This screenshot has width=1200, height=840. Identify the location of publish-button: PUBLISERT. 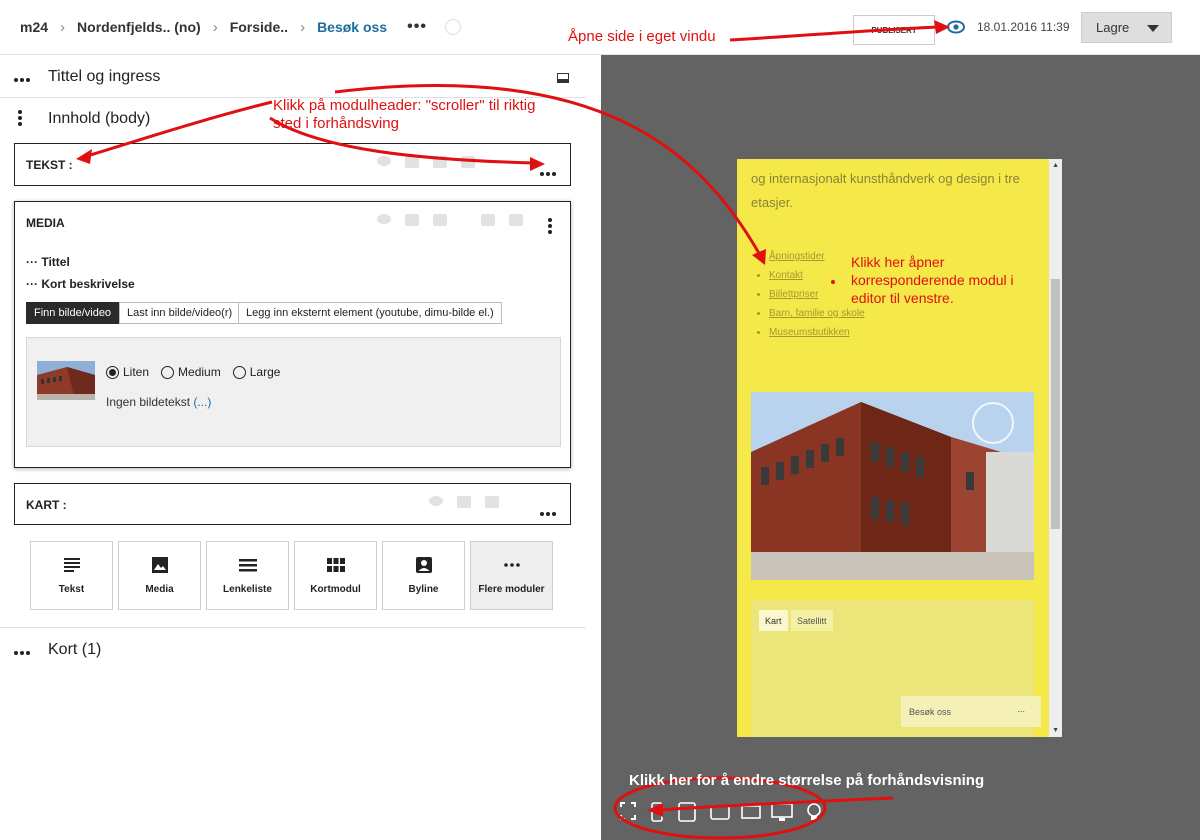
(894, 30).